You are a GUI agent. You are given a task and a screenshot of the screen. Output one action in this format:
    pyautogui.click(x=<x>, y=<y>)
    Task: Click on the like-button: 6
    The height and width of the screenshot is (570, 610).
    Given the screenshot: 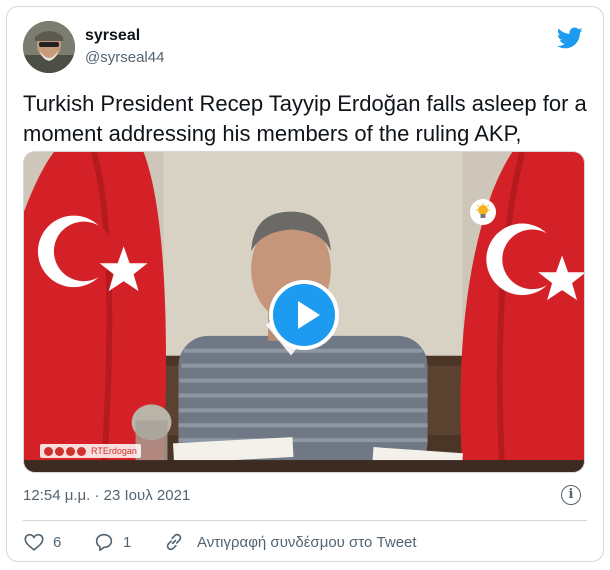 What is the action you would take?
    pyautogui.click(x=42, y=542)
    